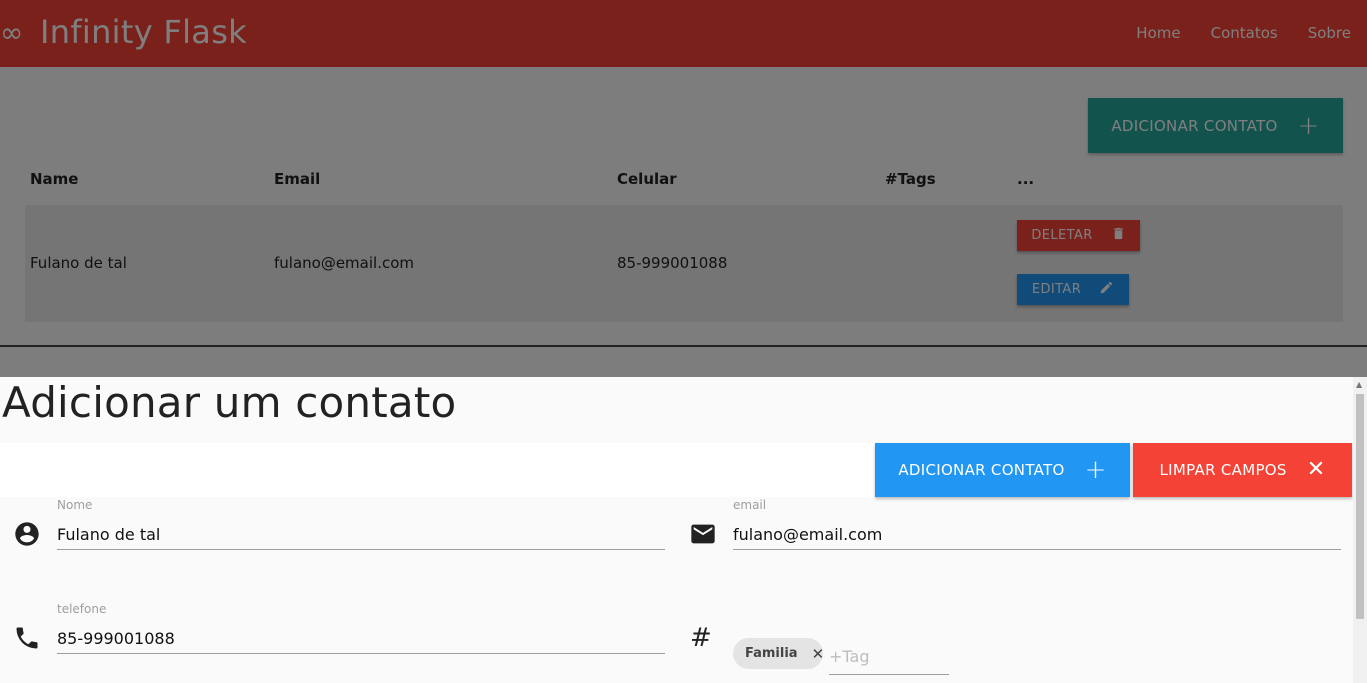 The image size is (1367, 683). What do you see at coordinates (818, 654) in the screenshot?
I see `chip-close-icon: ✕` at bounding box center [818, 654].